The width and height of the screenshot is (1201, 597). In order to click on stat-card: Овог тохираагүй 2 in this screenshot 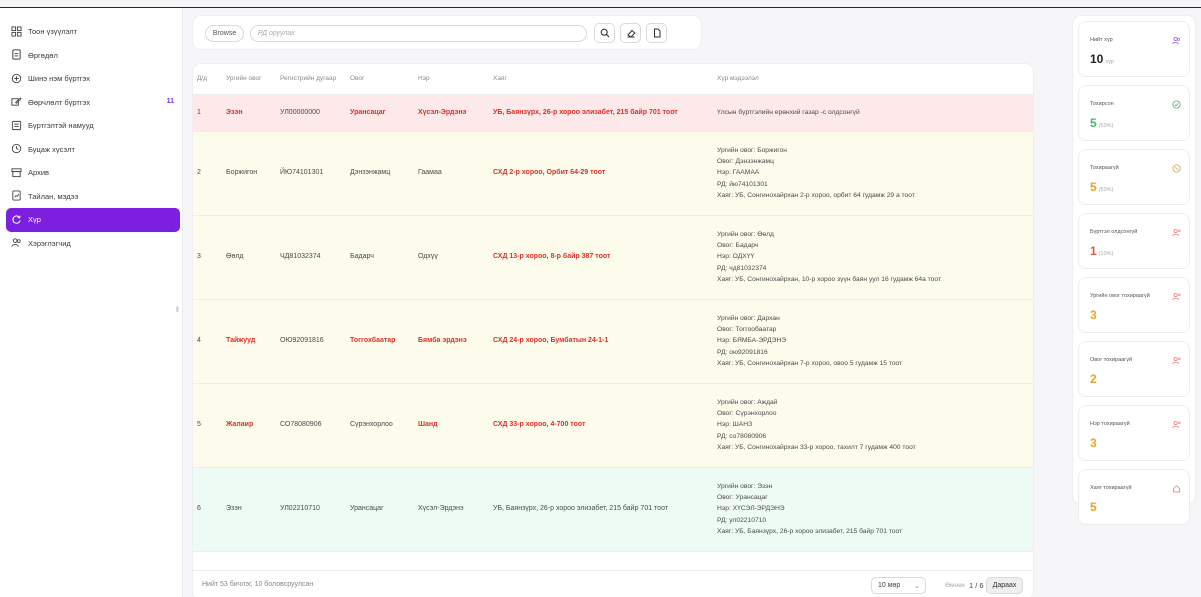, I will do `click(1134, 369)`.